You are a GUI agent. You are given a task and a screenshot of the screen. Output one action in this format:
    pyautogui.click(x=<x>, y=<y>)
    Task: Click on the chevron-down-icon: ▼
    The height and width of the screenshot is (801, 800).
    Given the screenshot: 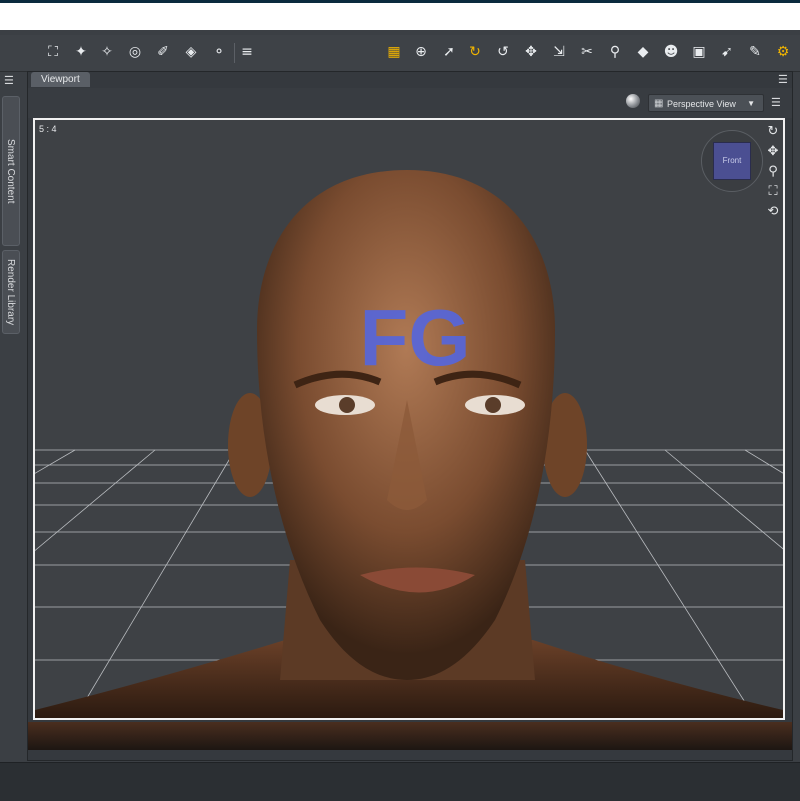 What is the action you would take?
    pyautogui.click(x=751, y=103)
    